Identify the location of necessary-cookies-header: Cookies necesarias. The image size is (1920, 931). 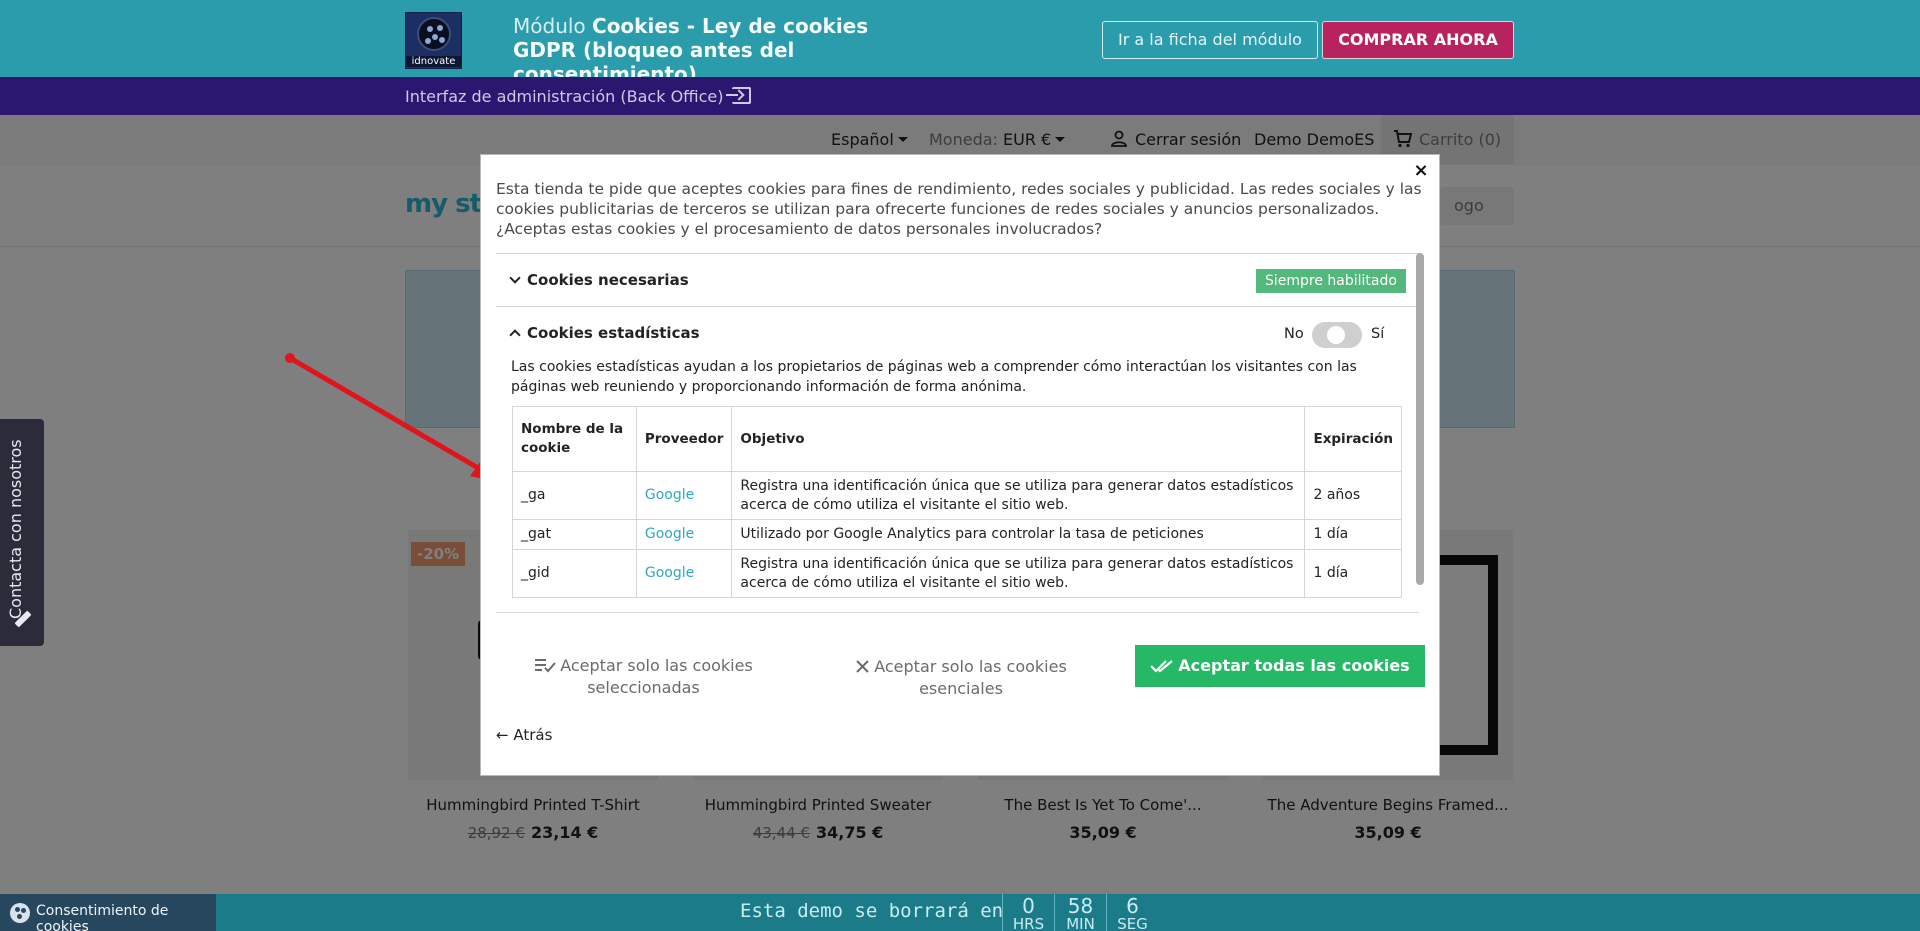
(599, 280).